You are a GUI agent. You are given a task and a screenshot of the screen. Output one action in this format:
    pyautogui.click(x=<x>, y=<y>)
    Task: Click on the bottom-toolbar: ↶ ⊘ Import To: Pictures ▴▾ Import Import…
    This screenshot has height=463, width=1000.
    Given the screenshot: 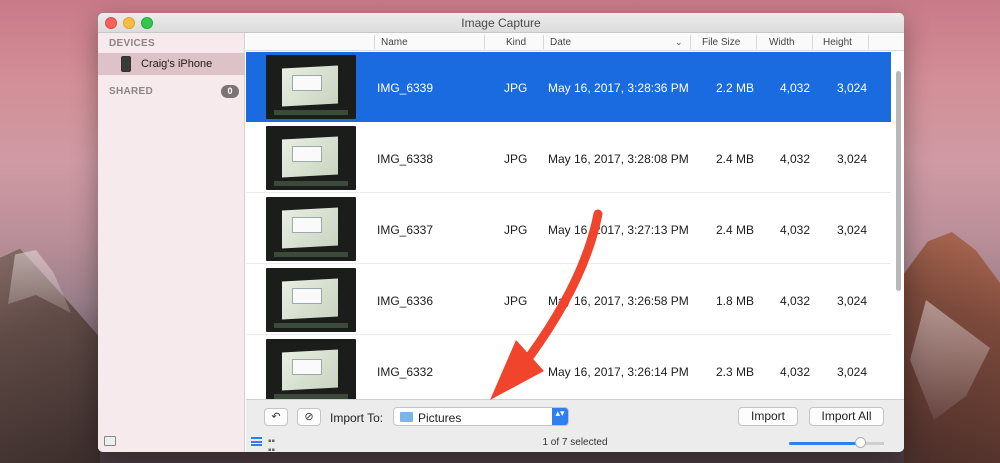 What is the action you would take?
    pyautogui.click(x=575, y=425)
    